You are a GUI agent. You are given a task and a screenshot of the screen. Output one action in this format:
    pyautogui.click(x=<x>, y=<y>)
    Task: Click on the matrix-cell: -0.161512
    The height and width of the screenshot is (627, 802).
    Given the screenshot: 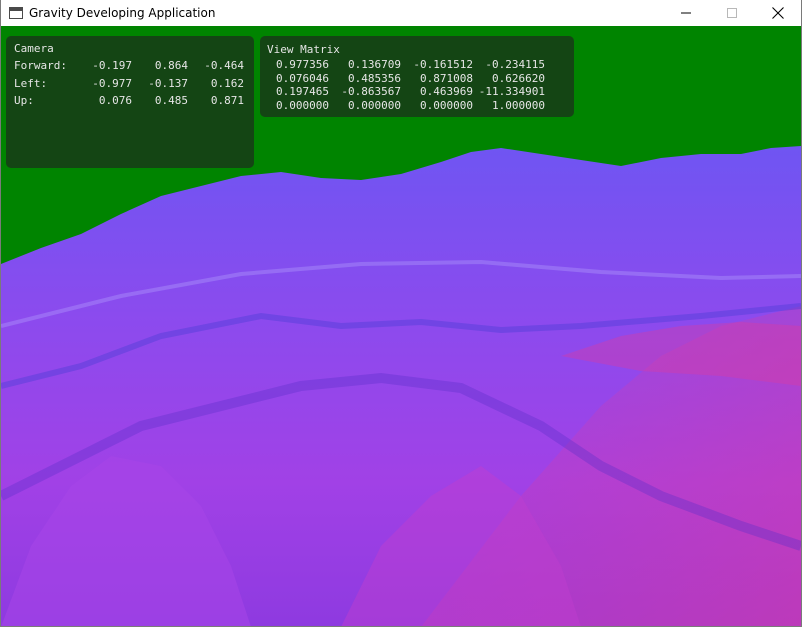 What is the action you would take?
    pyautogui.click(x=443, y=64)
    